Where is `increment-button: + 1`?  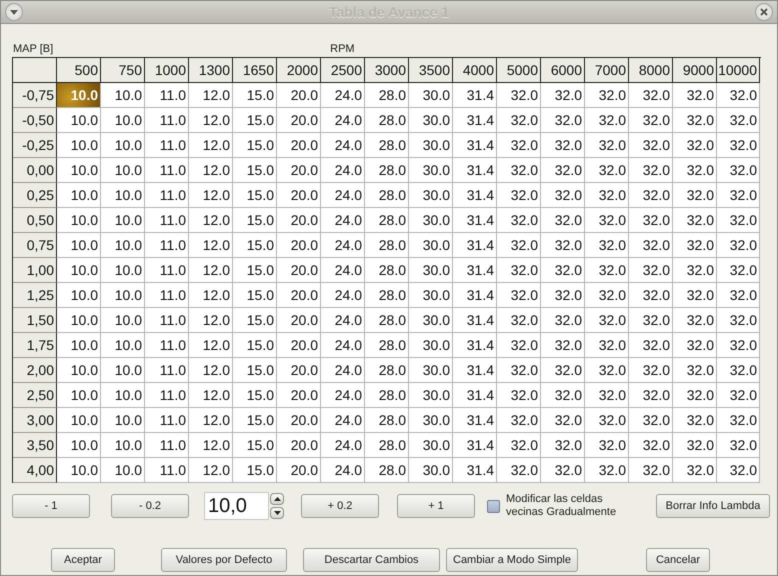 increment-button: + 1 is located at coordinates (436, 506).